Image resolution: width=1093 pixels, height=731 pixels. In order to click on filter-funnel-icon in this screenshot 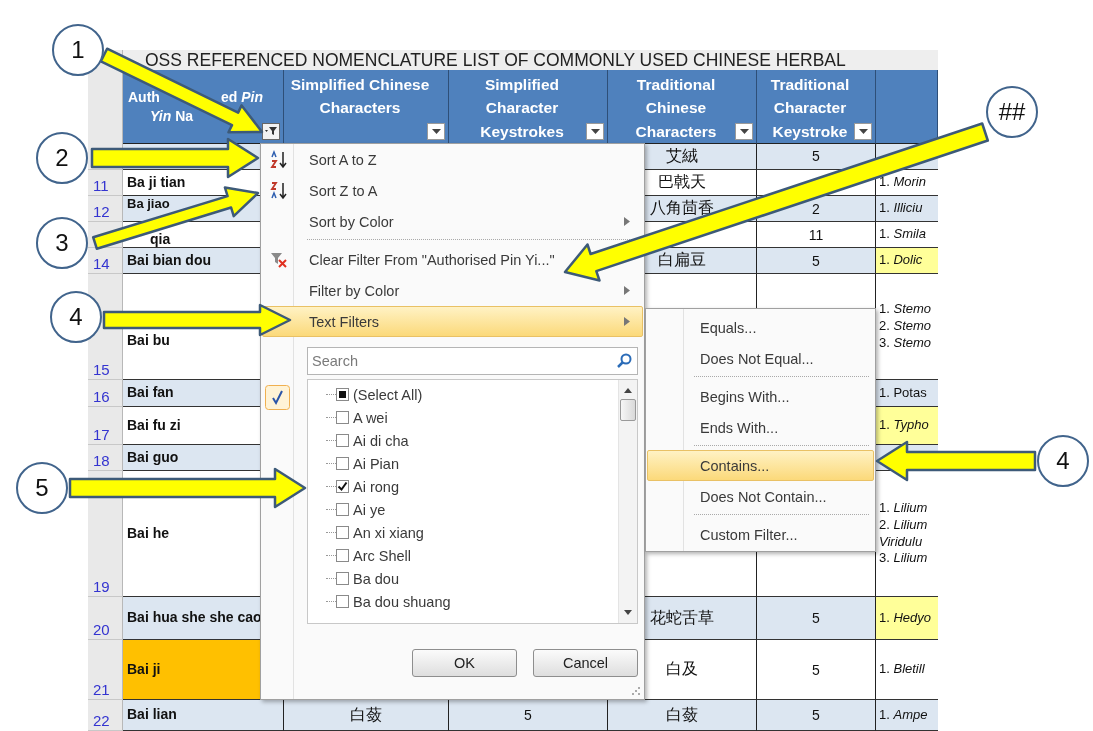, I will do `click(271, 131)`.